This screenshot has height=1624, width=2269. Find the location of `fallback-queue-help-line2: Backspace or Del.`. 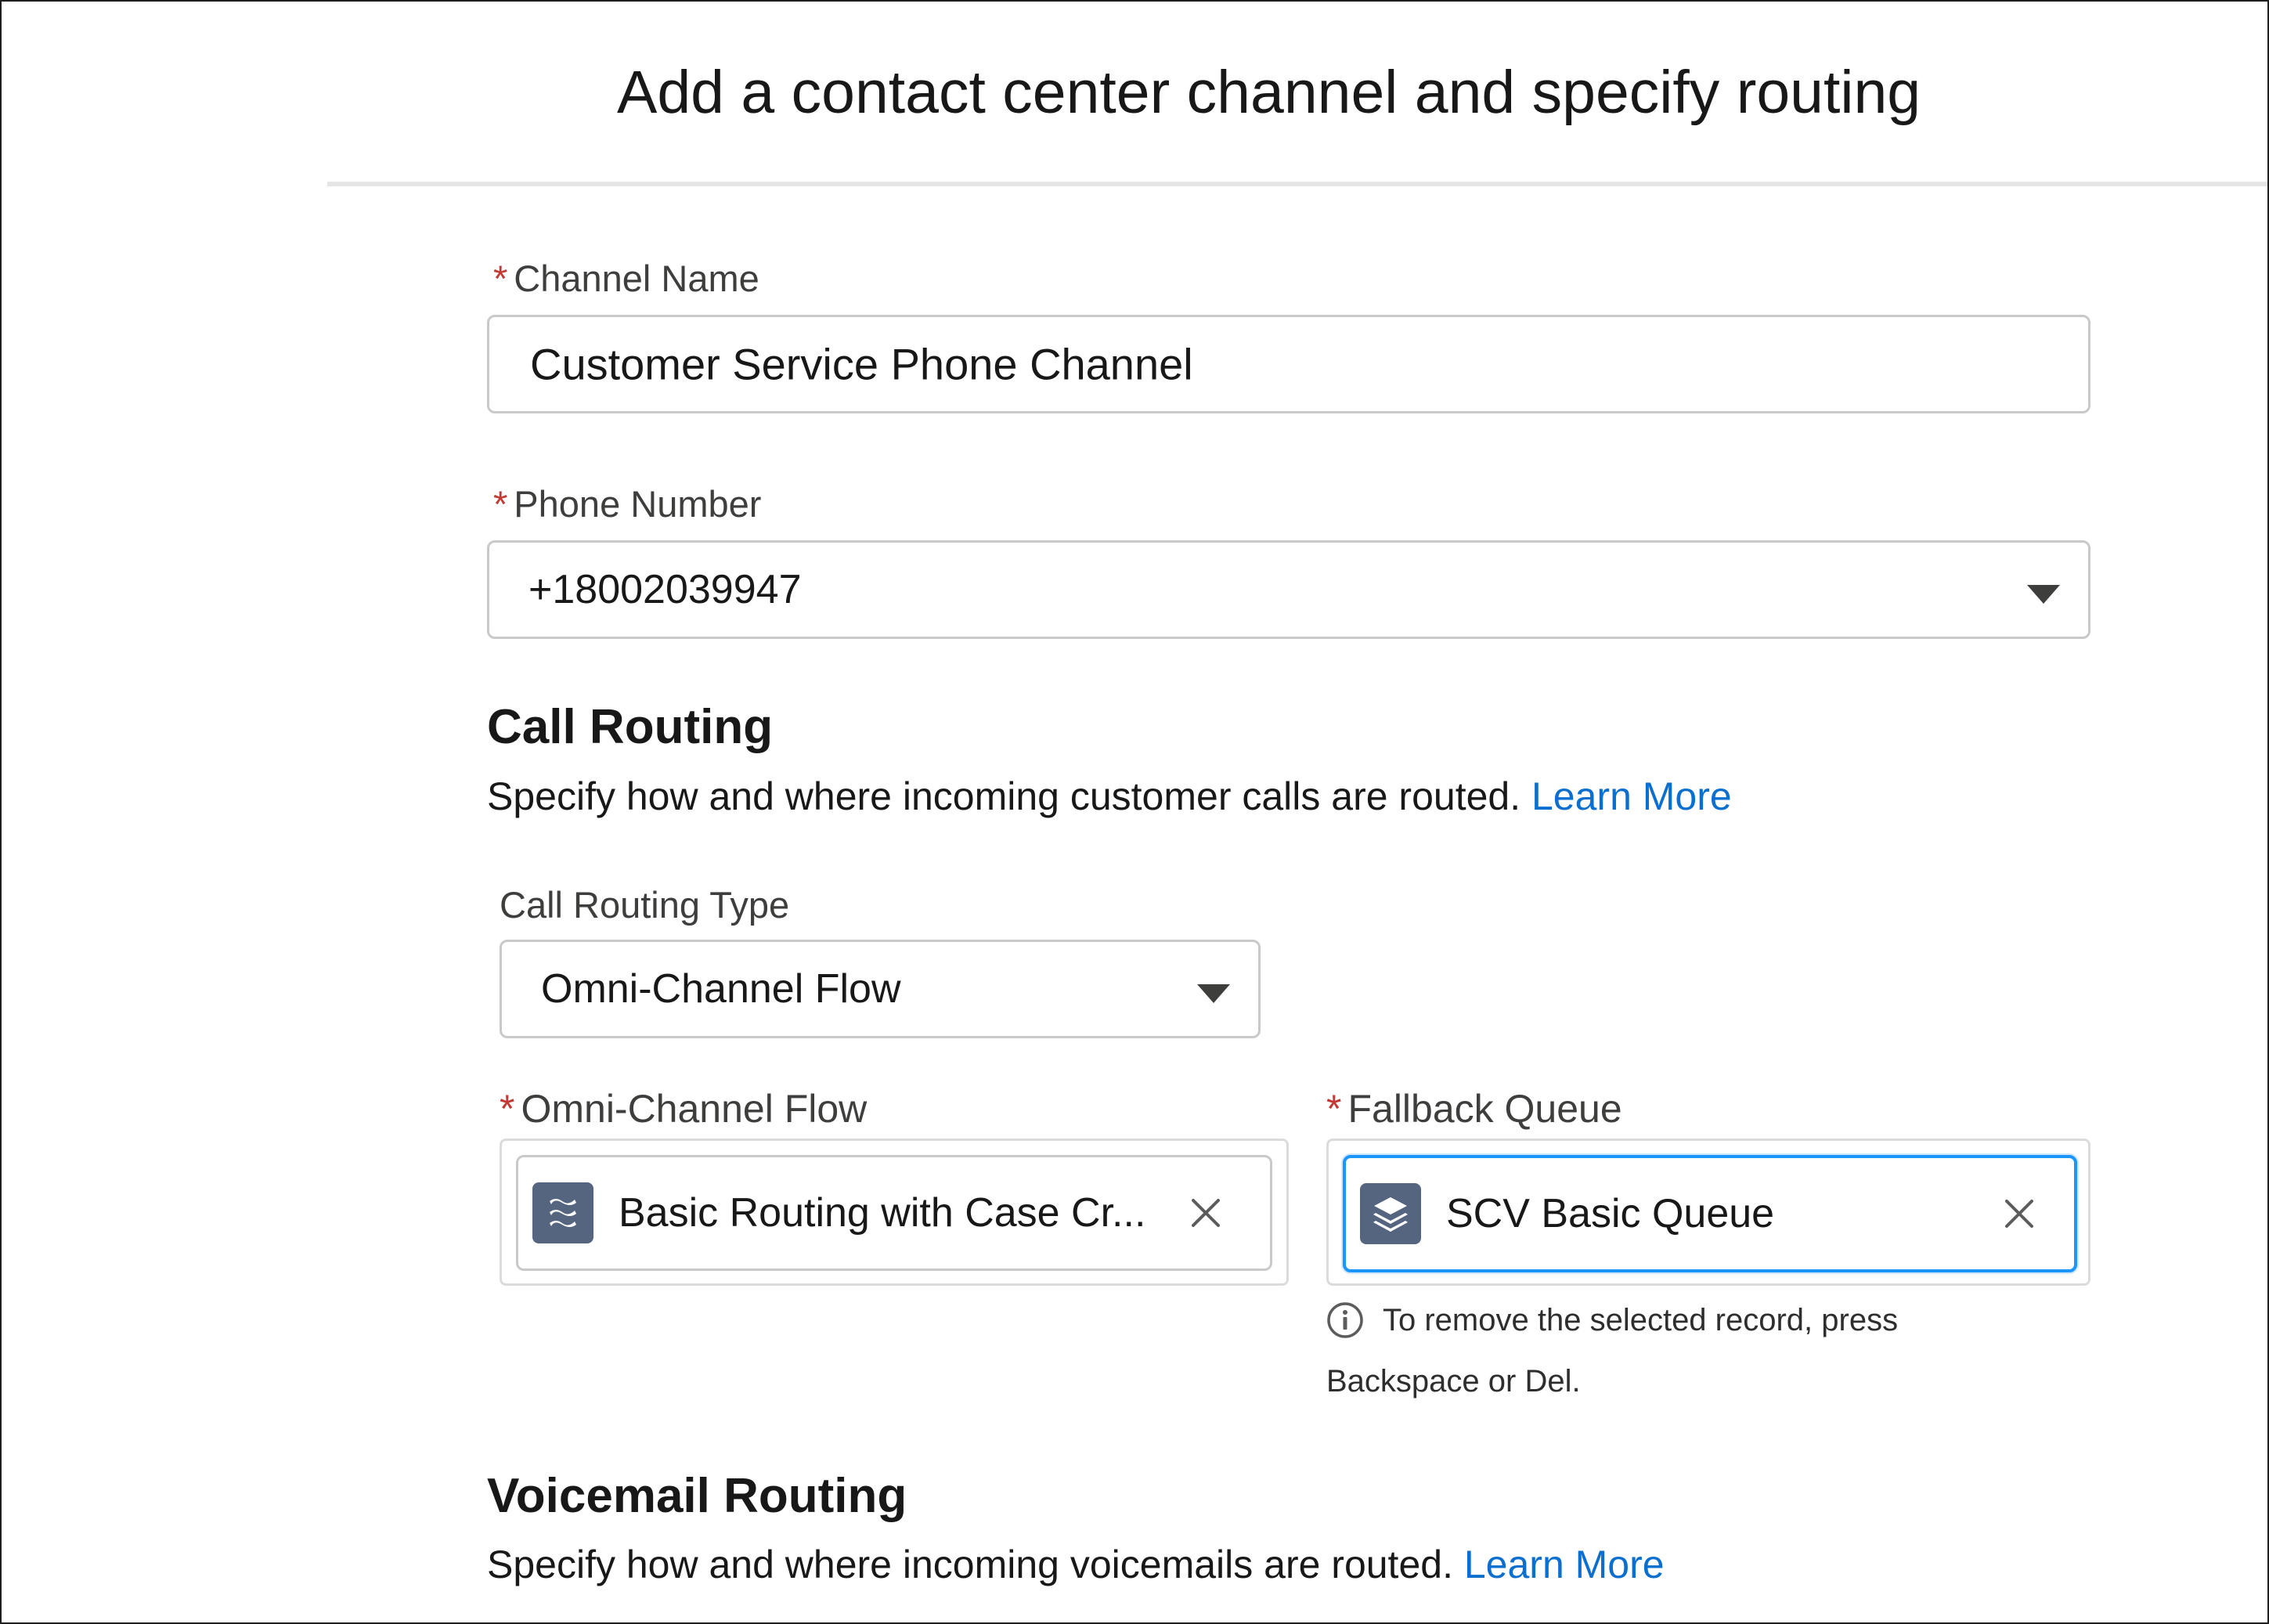

fallback-queue-help-line2: Backspace or Del. is located at coordinates (1453, 1381).